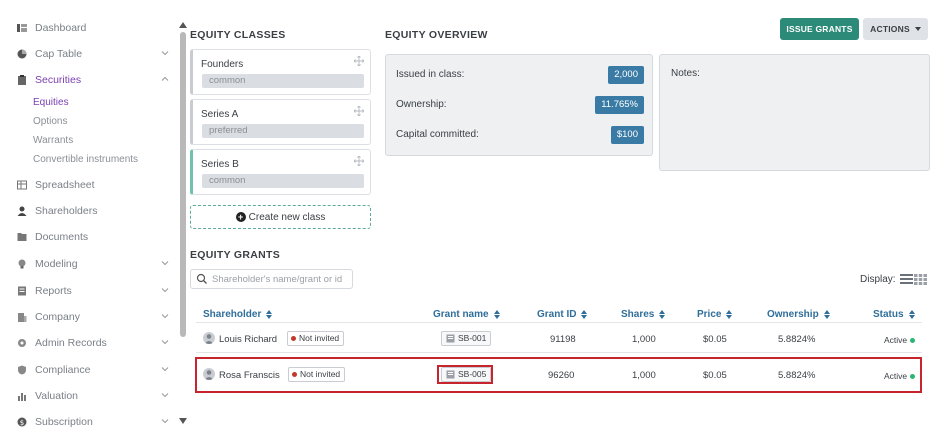 Image resolution: width=939 pixels, height=435 pixels. Describe the element at coordinates (520, 75) in the screenshot. I see `issued-in-class-row: Issued in class: 2,000` at that location.